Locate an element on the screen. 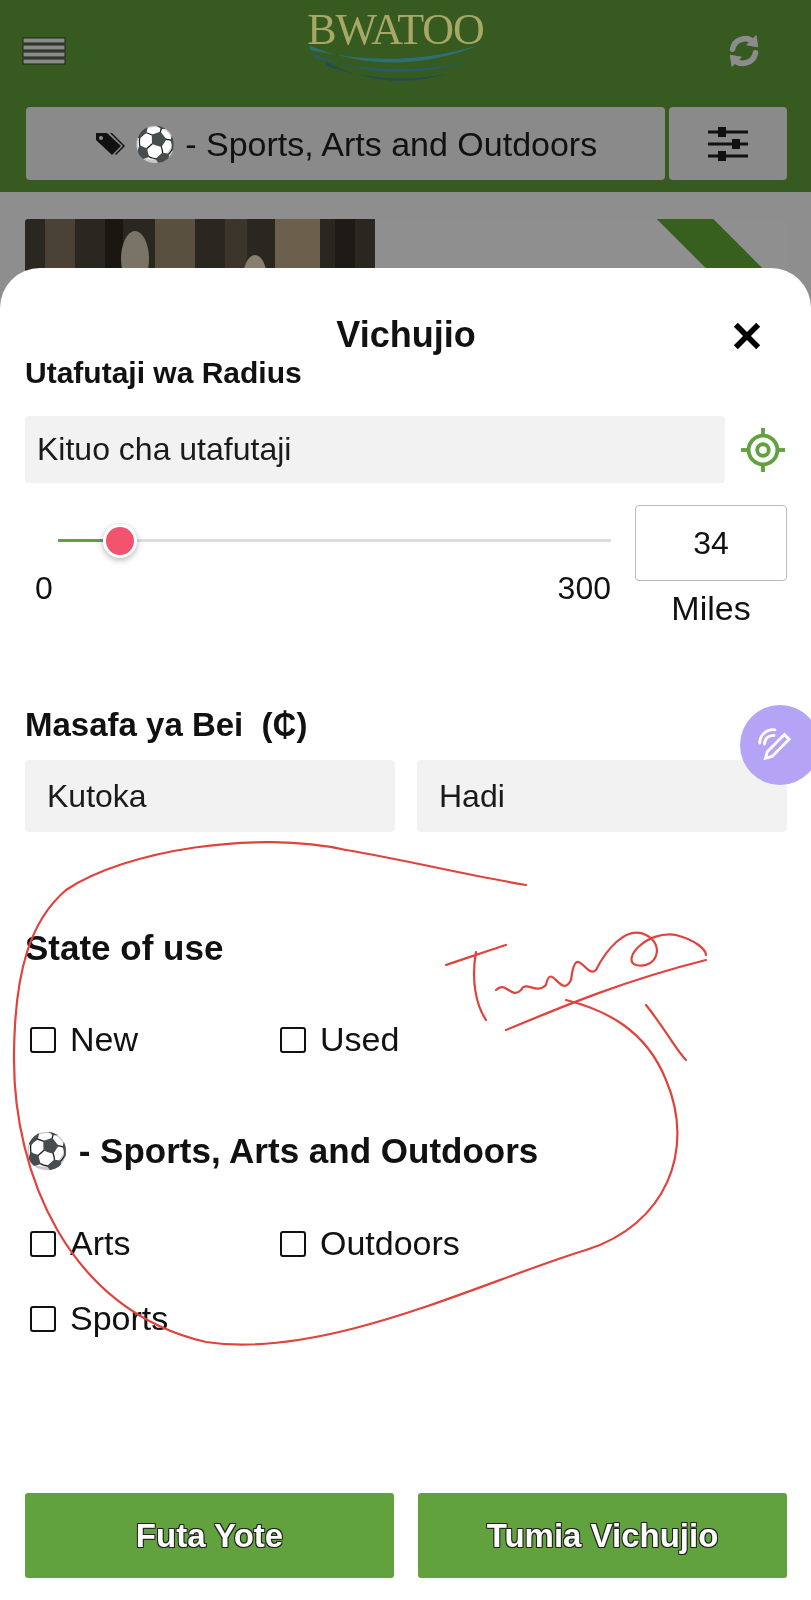  sliders-icon is located at coordinates (728, 143).